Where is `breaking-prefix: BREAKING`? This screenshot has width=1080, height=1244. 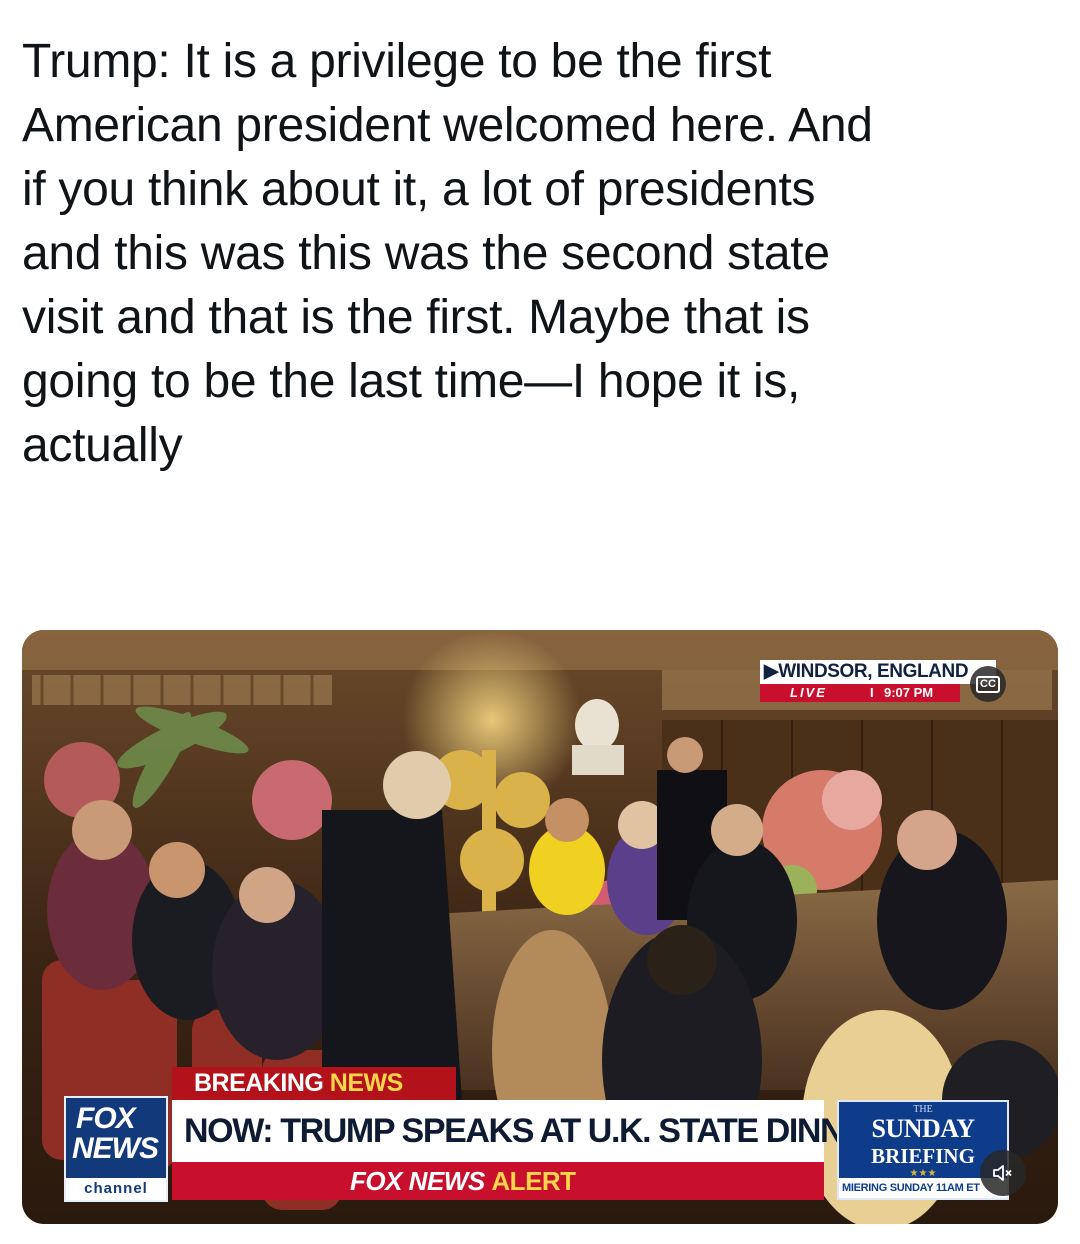
breaking-prefix: BREAKING is located at coordinates (259, 1083).